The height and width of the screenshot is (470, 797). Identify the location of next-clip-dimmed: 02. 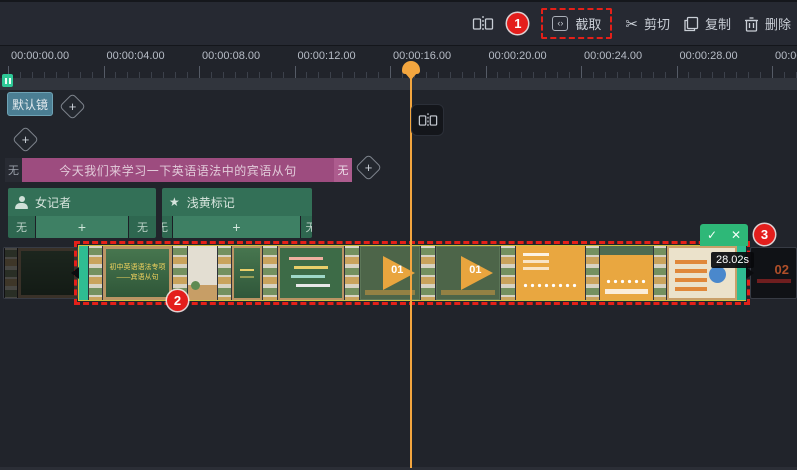
(773, 273).